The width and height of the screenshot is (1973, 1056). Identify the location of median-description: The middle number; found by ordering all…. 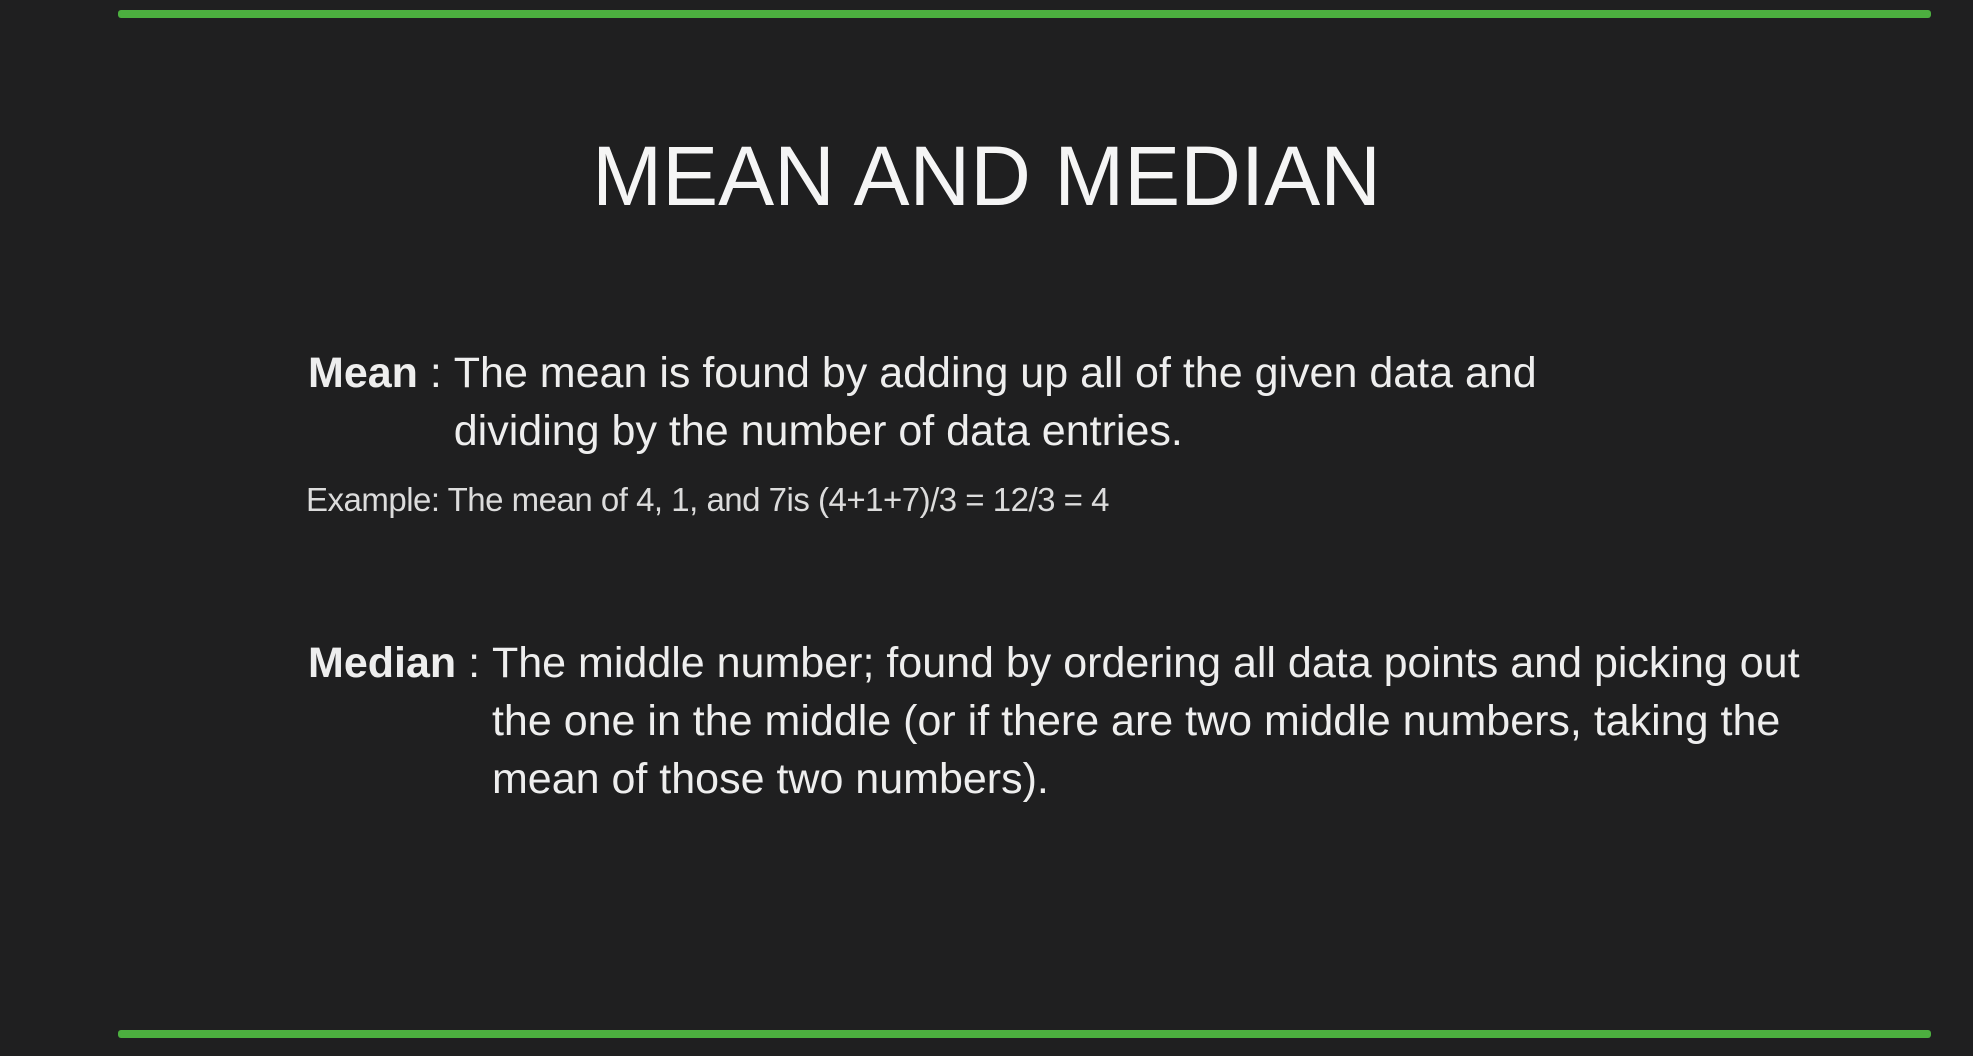
(1145, 721).